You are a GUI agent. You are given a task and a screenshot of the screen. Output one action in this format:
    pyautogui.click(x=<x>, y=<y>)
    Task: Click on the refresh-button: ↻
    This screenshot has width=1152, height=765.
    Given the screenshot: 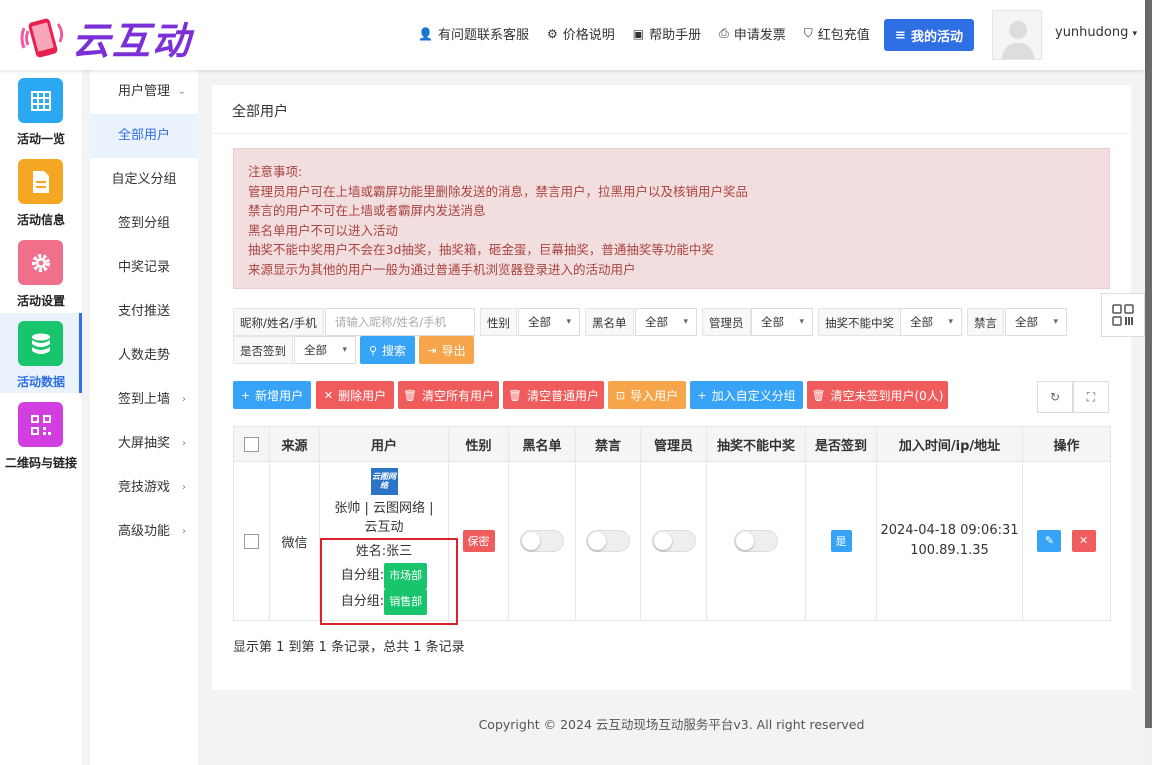 What is the action you would take?
    pyautogui.click(x=1055, y=397)
    